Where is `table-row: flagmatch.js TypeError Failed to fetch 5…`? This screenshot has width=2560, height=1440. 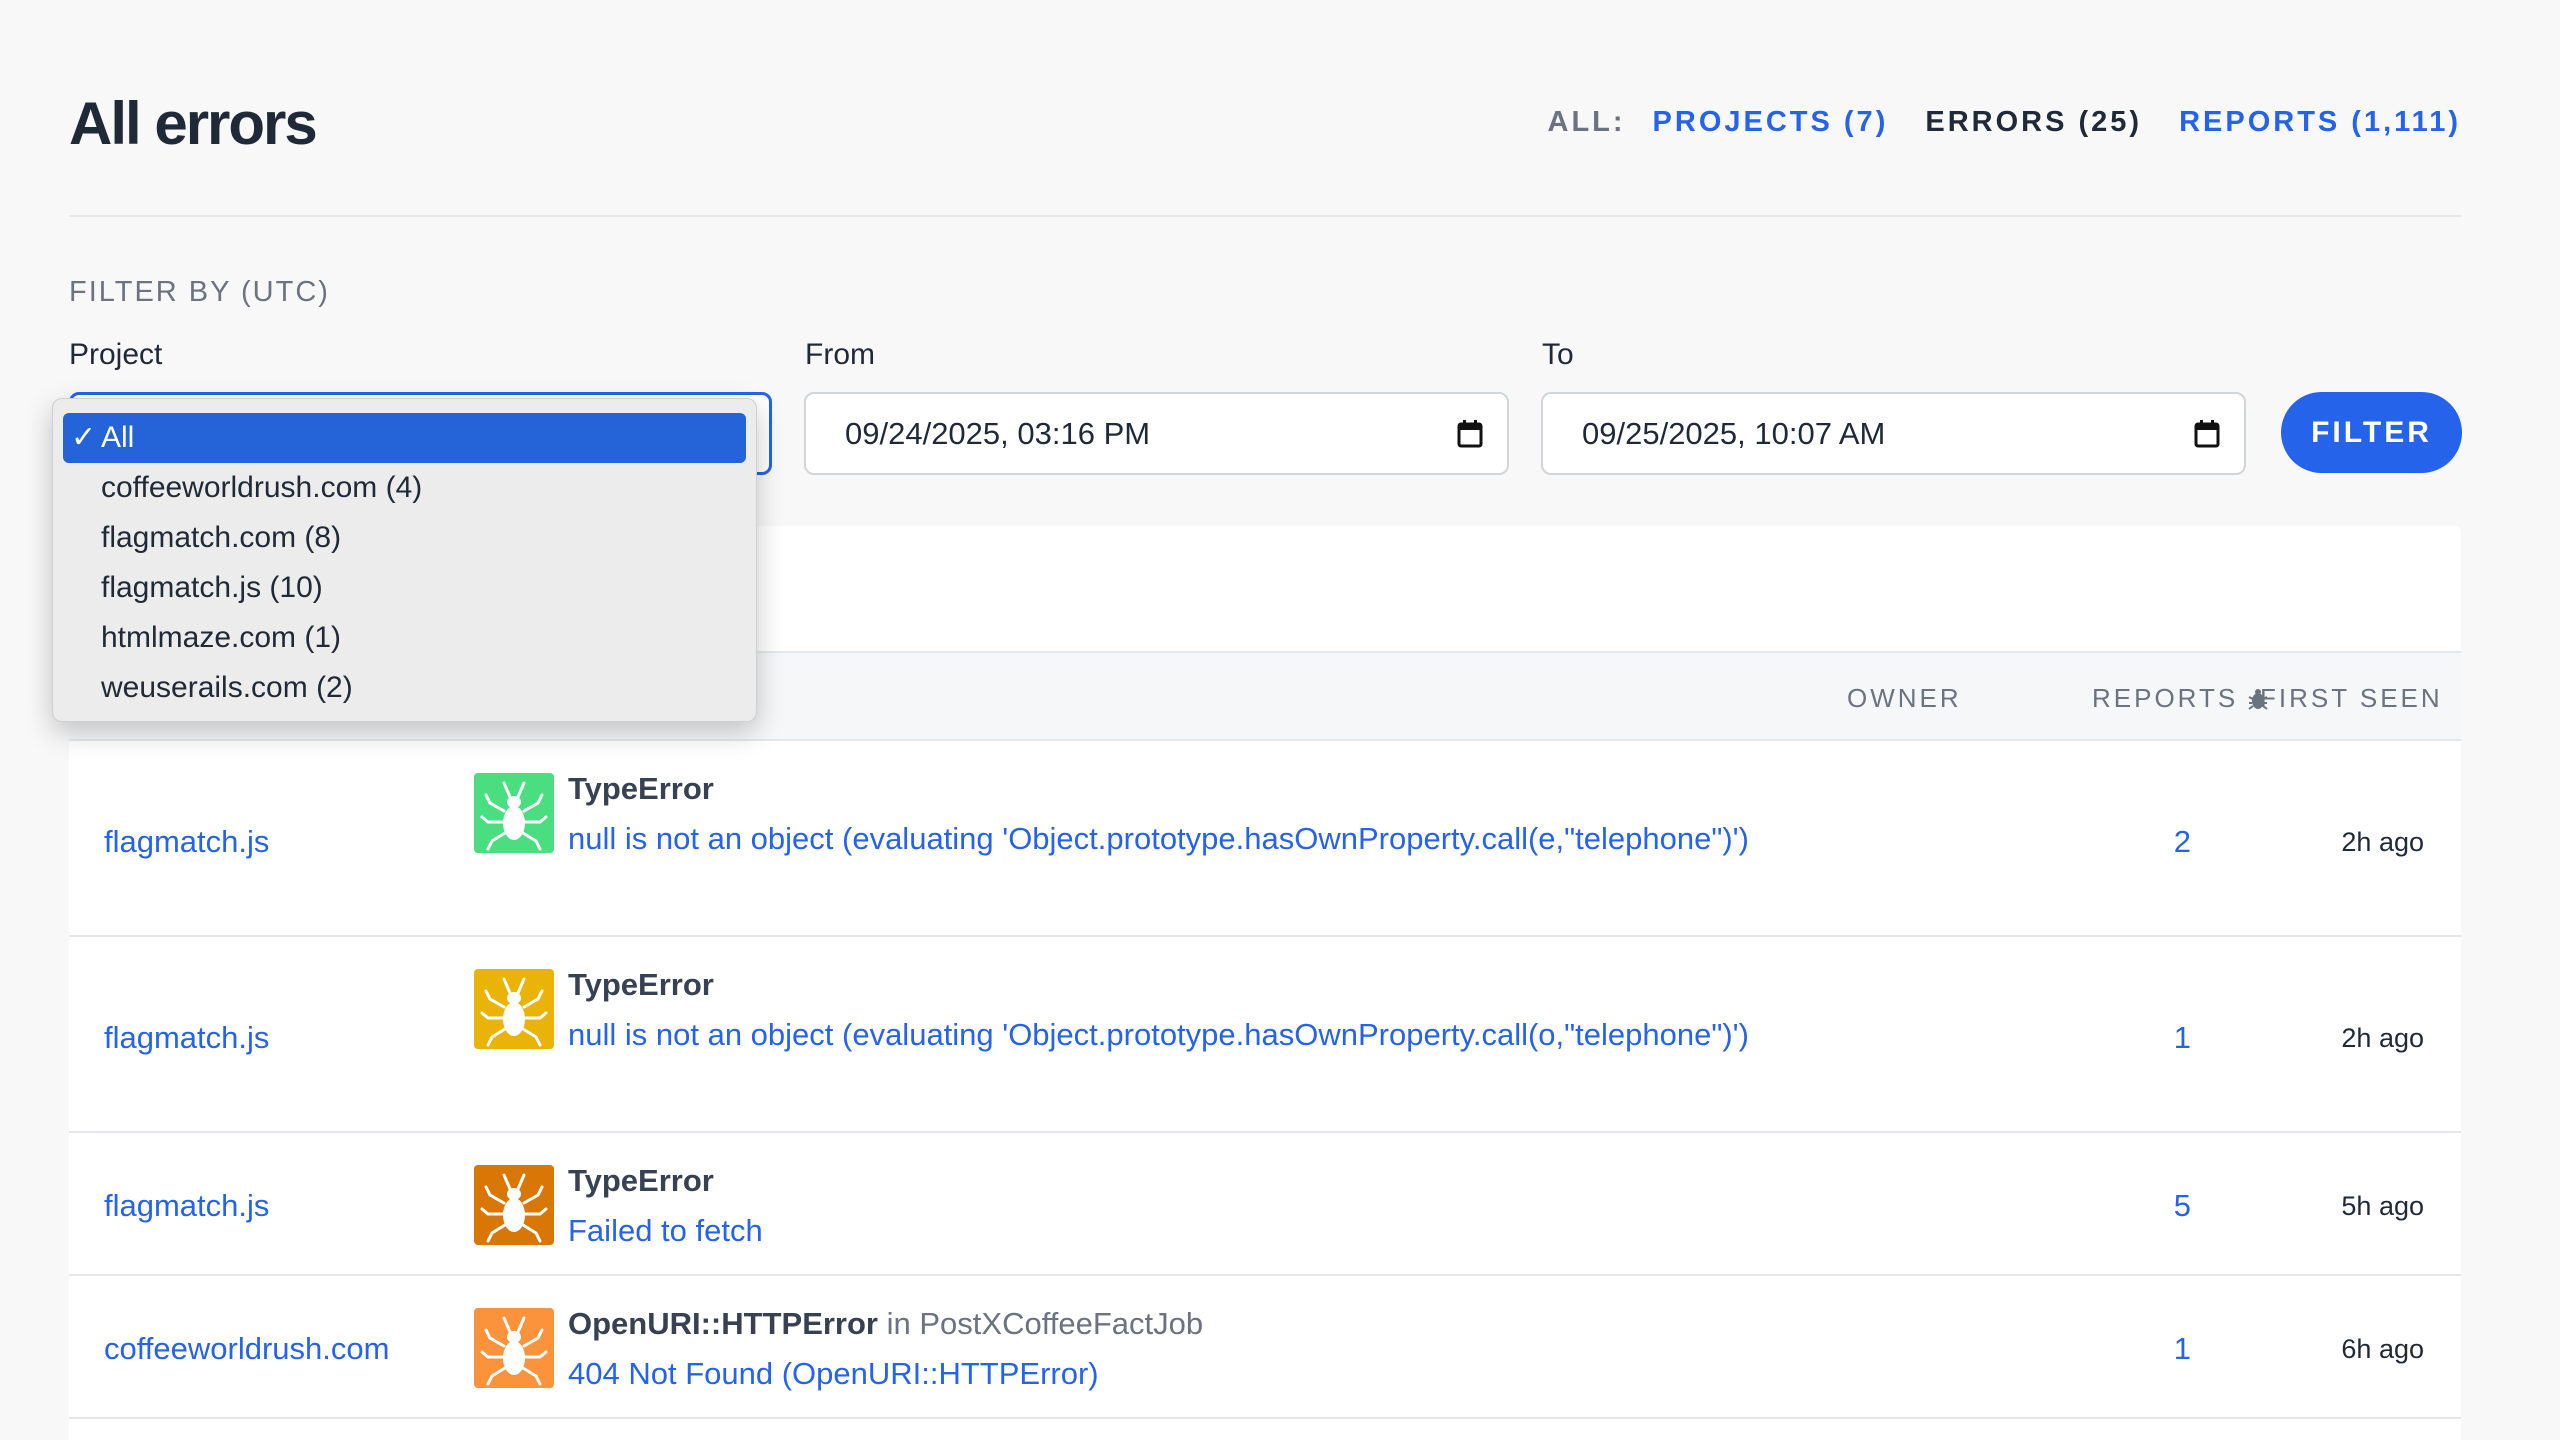
table-row: flagmatch.js TypeError Failed to fetch 5… is located at coordinates (1265, 1204).